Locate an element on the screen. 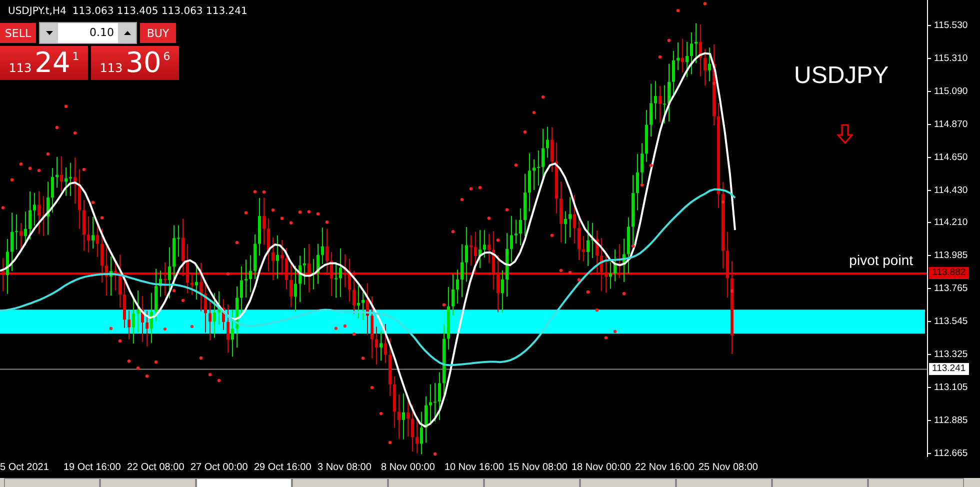  lot-size-spinner: 0.10 is located at coordinates (88, 33).